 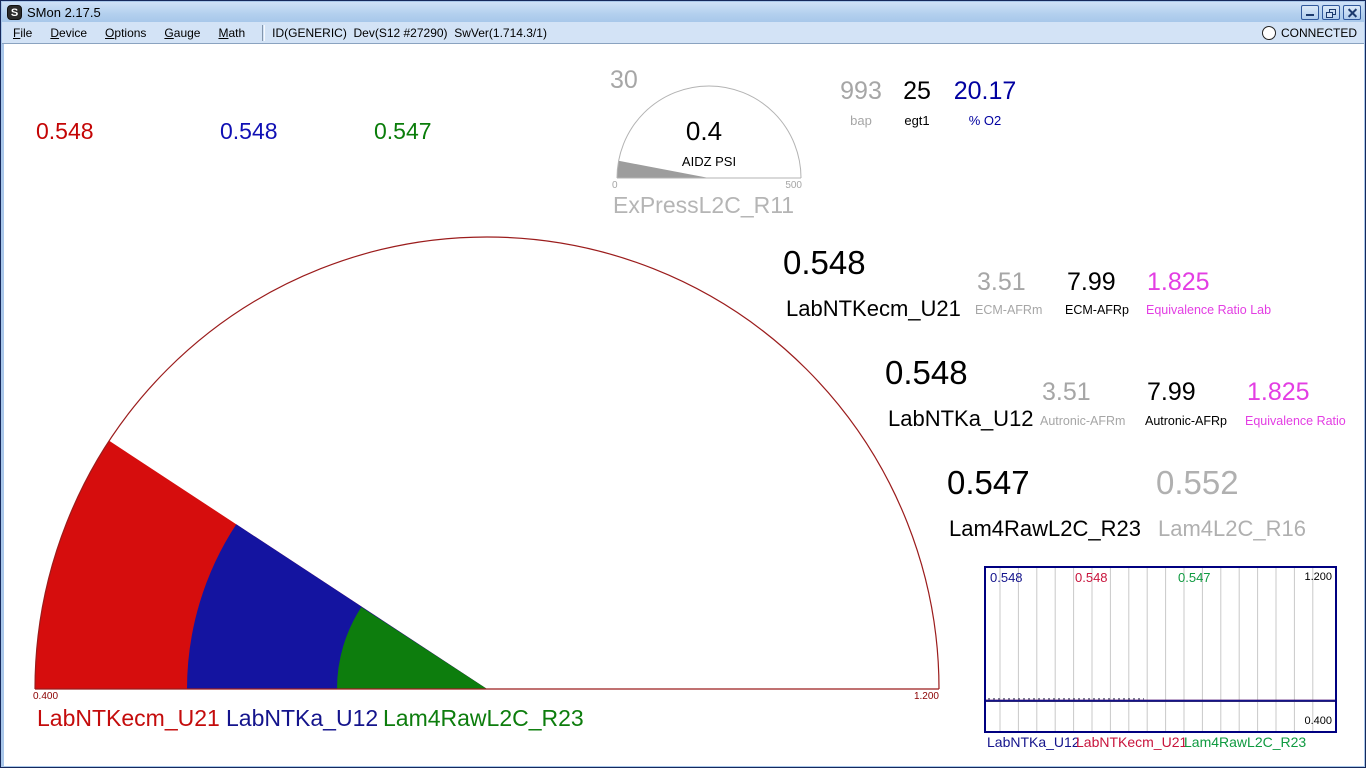 I want to click on menu-gauge: Gauge, so click(x=182, y=33).